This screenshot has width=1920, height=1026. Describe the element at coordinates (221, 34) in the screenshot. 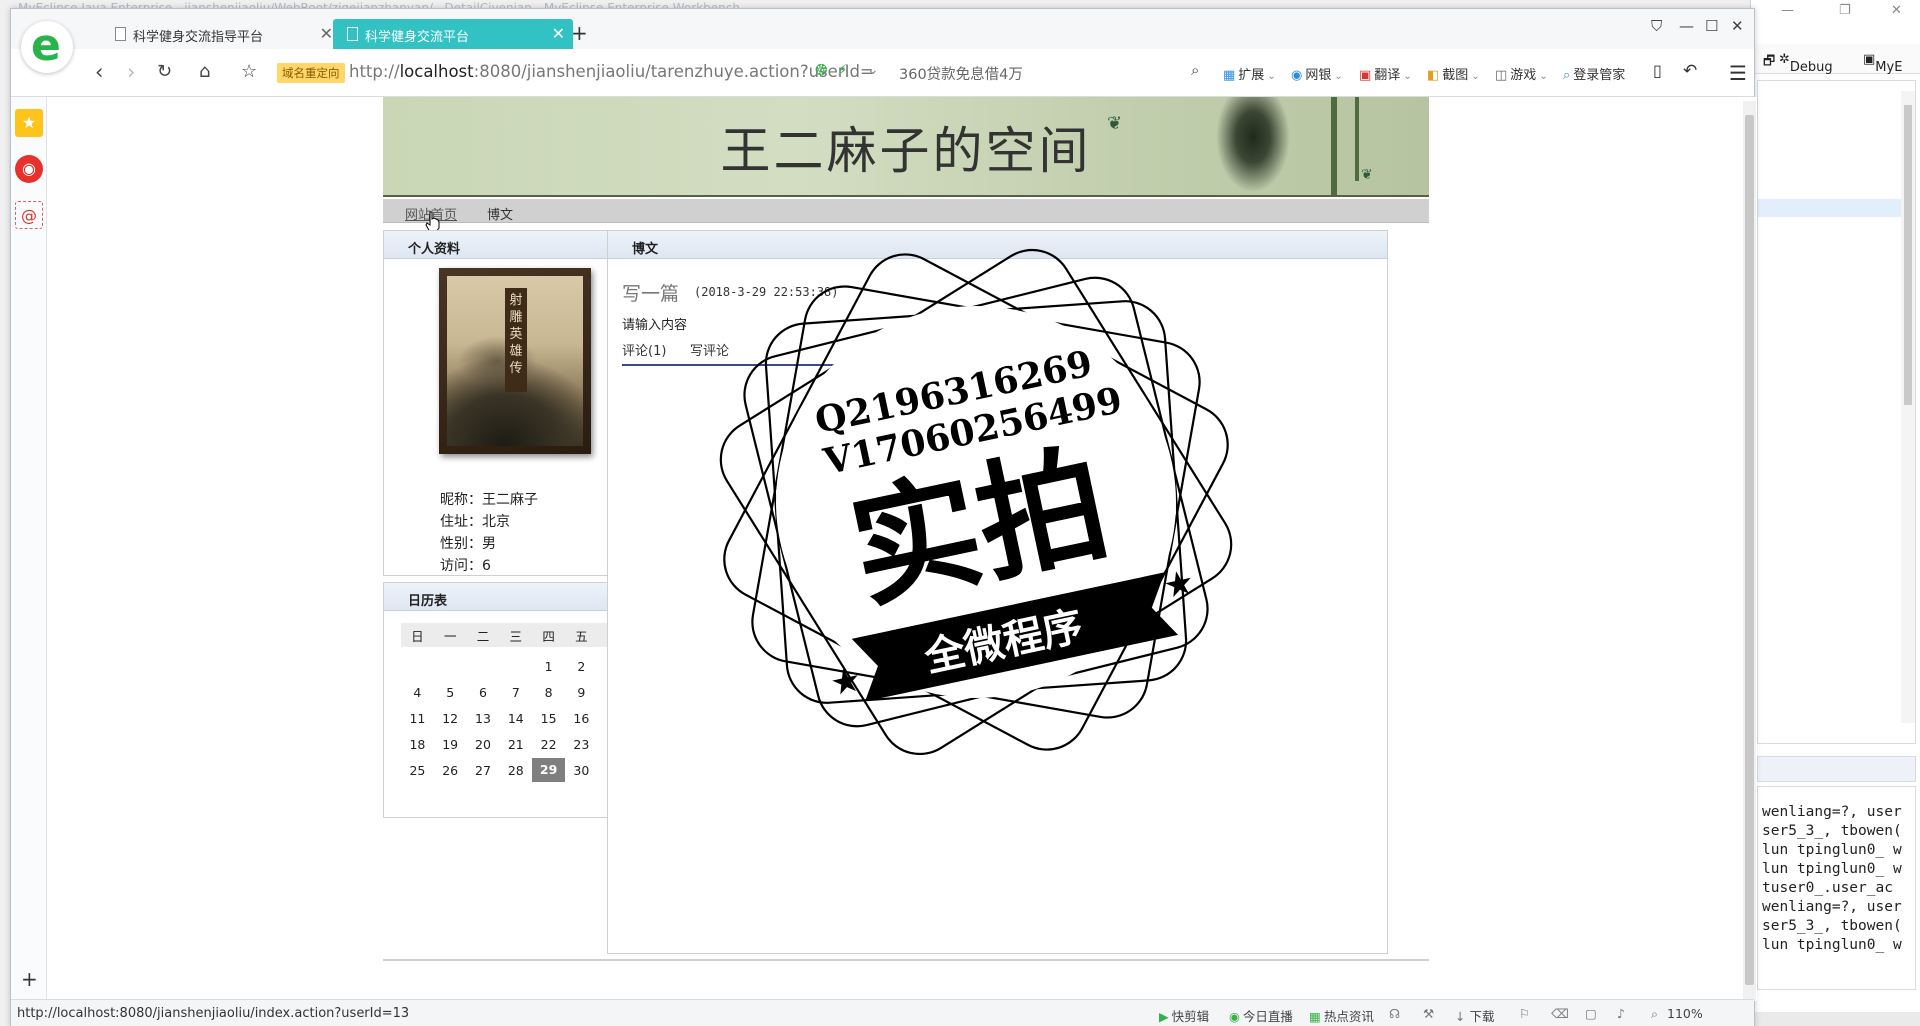

I see `tab-fitness-guide: 科学健身交流指导平台 ✕` at that location.